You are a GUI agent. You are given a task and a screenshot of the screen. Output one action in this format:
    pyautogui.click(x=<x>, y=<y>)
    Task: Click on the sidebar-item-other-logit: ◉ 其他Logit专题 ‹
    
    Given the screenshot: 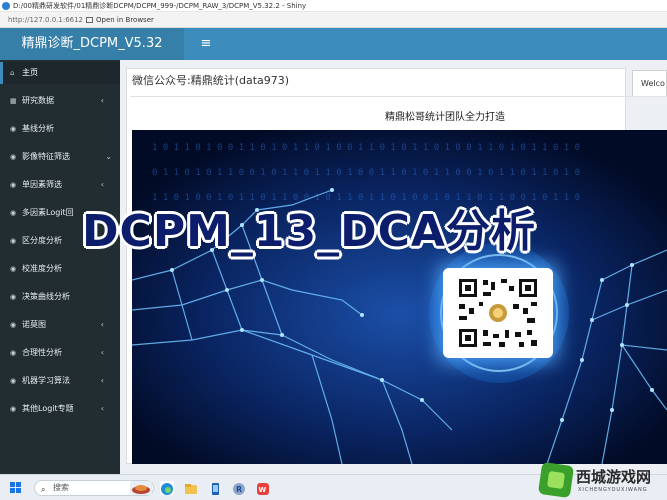 What is the action you would take?
    pyautogui.click(x=60, y=409)
    